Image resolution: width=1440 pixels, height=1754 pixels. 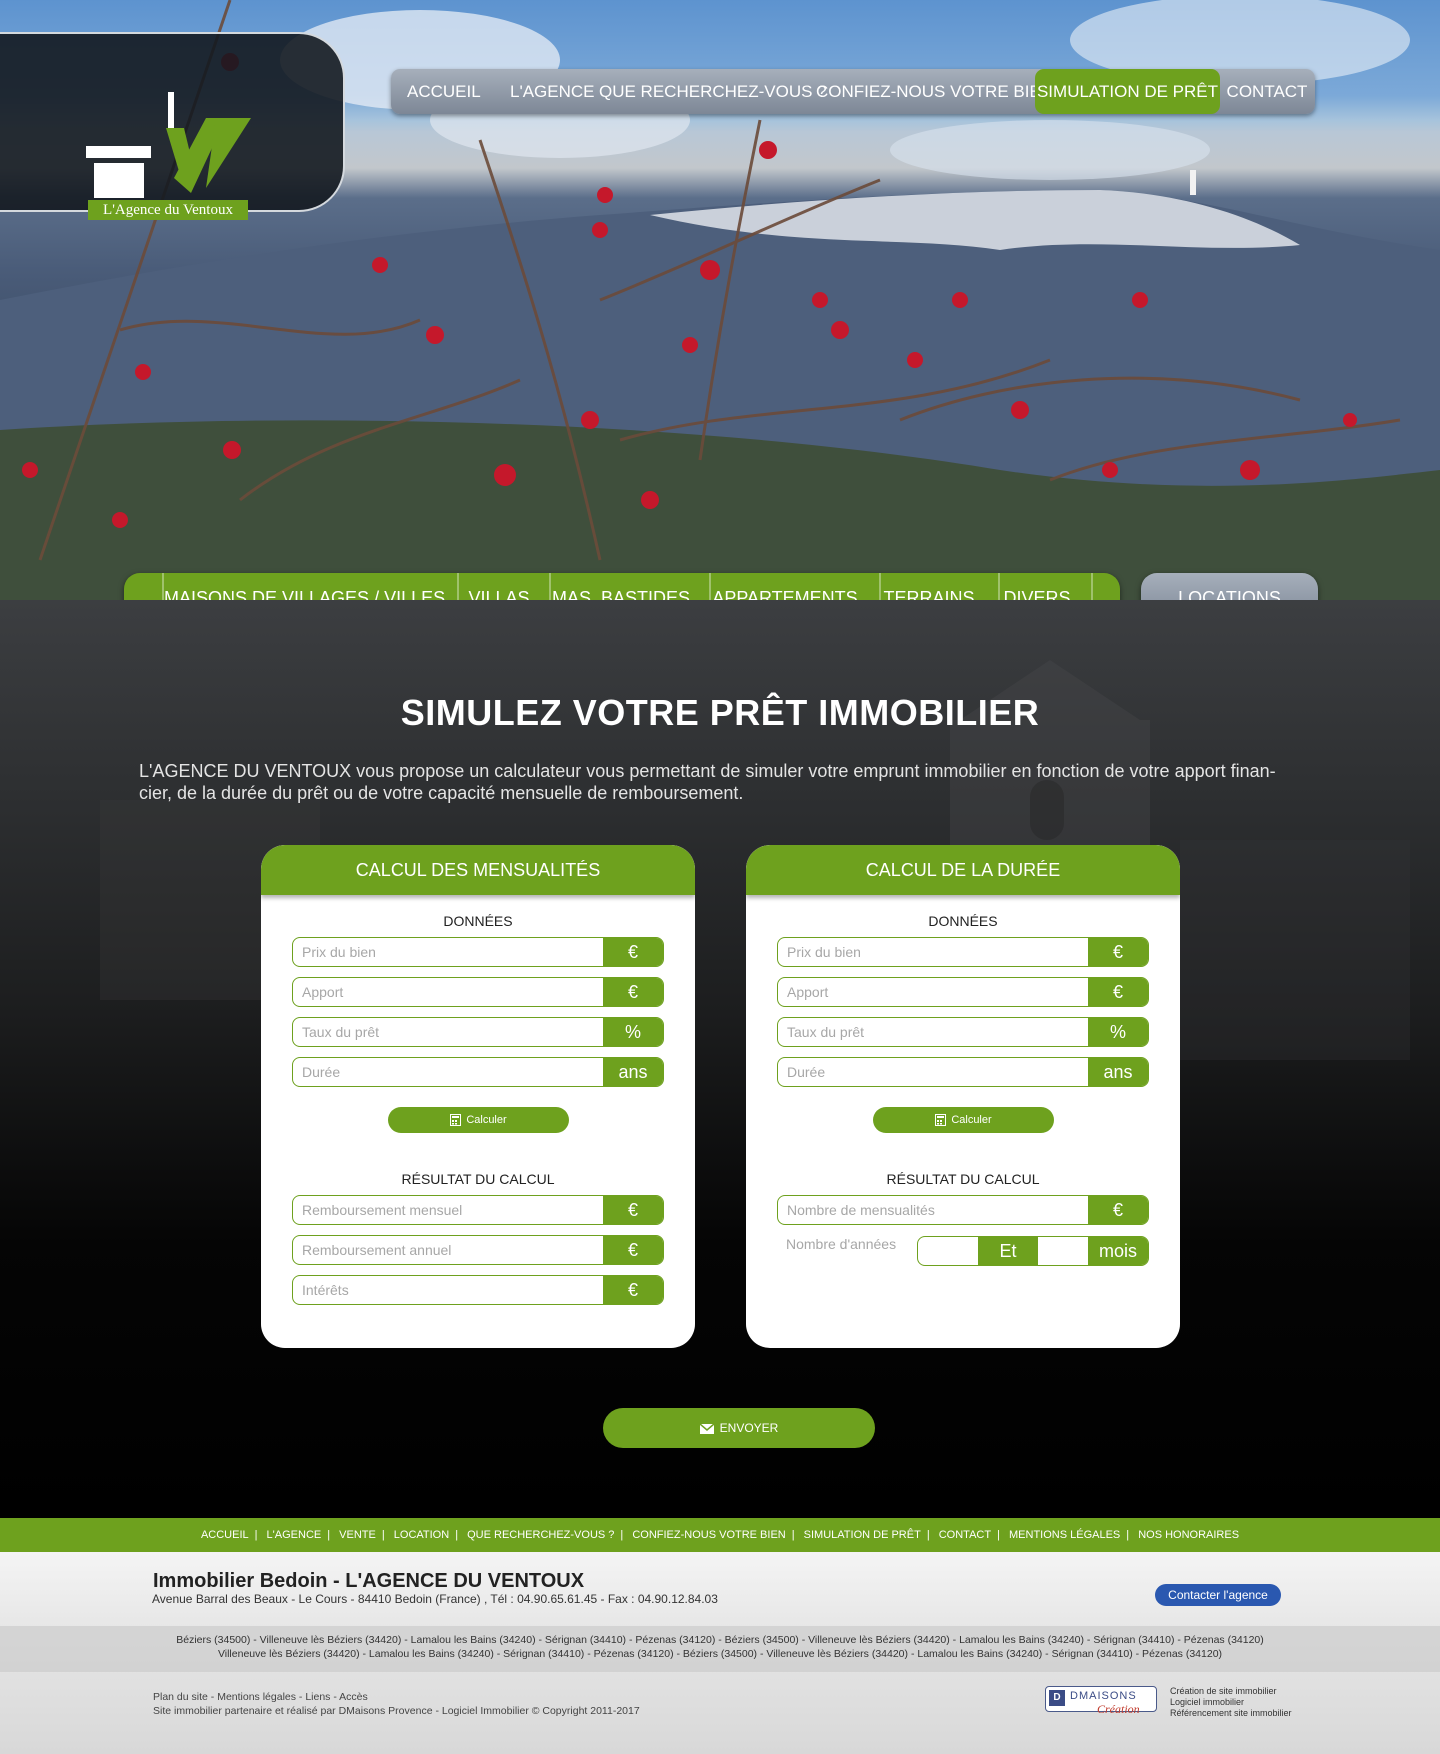 What do you see at coordinates (552, 91) in the screenshot?
I see `nav-agence: L'AGENCE` at bounding box center [552, 91].